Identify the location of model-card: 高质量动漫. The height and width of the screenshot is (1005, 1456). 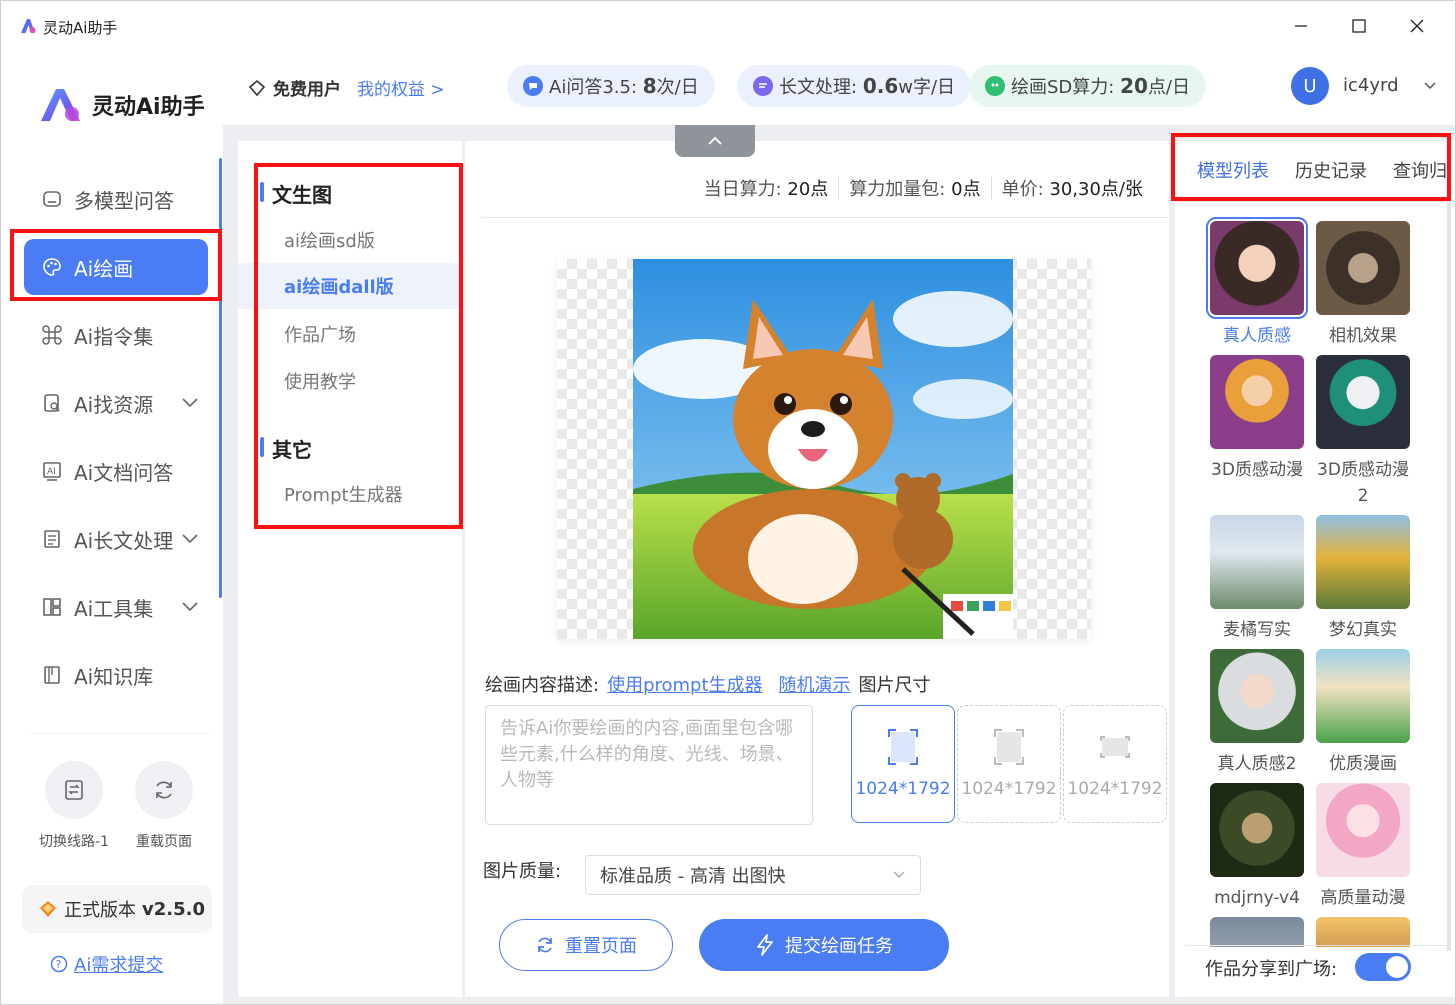
(1363, 847).